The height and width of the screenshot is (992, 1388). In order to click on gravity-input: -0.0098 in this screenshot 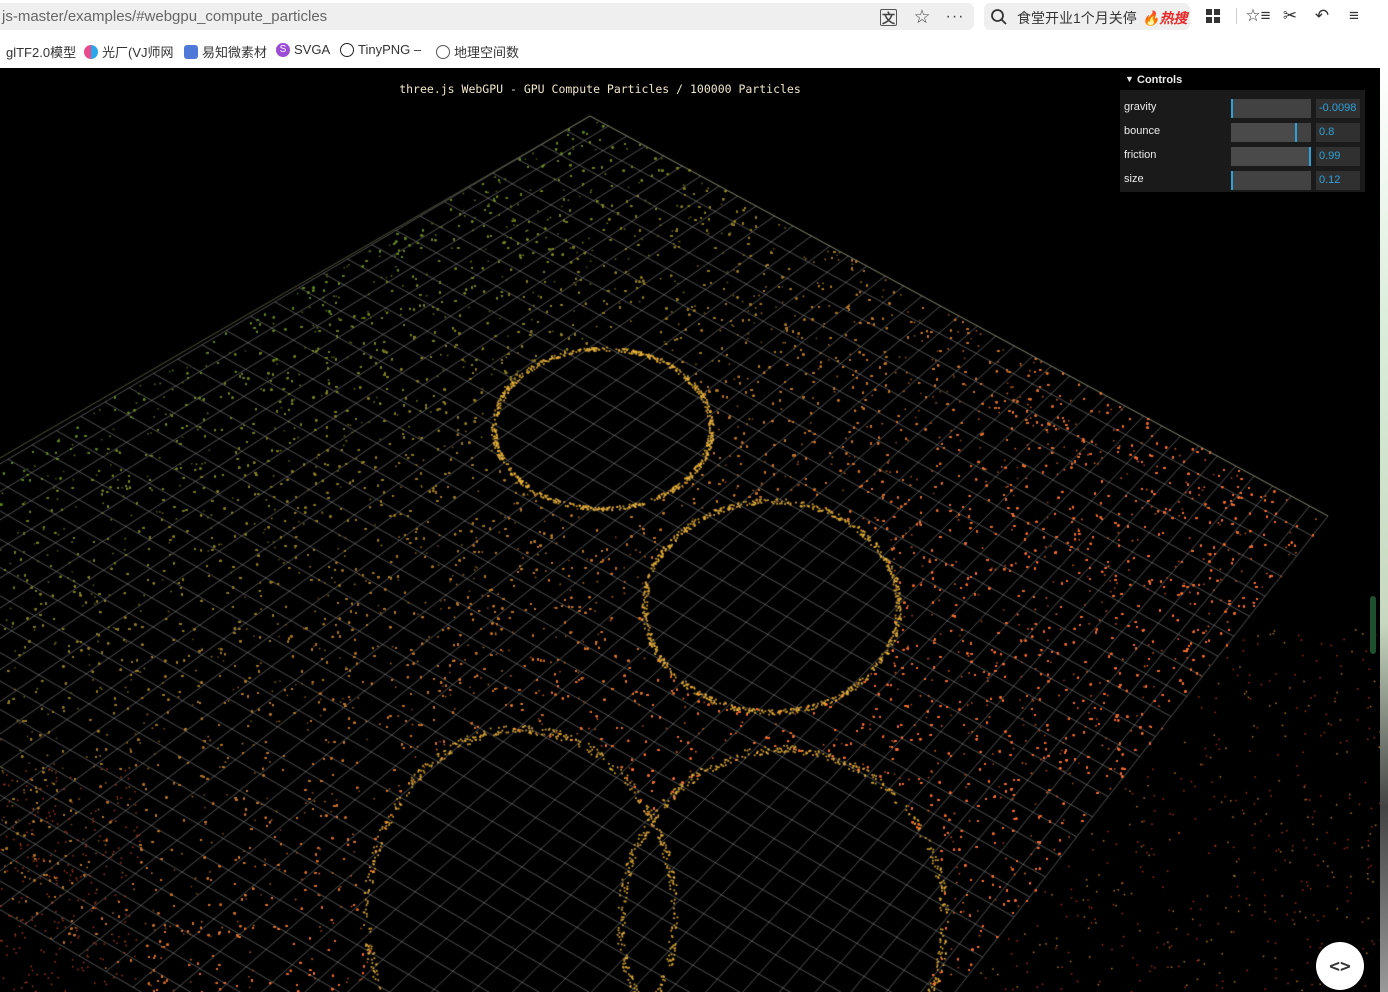, I will do `click(1338, 108)`.